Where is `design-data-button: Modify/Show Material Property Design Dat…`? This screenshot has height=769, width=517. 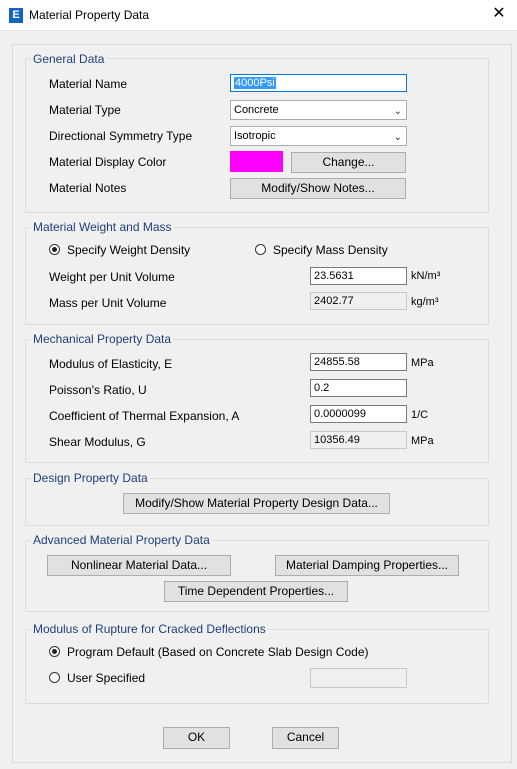
design-data-button: Modify/Show Material Property Design Dat… is located at coordinates (256, 503).